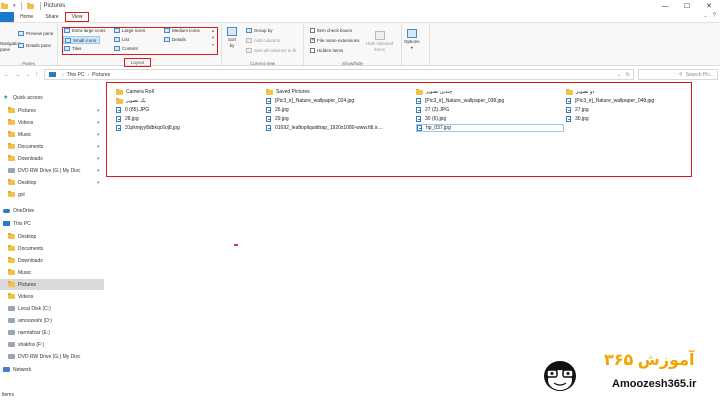 The height and width of the screenshot is (400, 720). What do you see at coordinates (336, 119) in the screenshot?
I see `file-item: 29.jpg` at bounding box center [336, 119].